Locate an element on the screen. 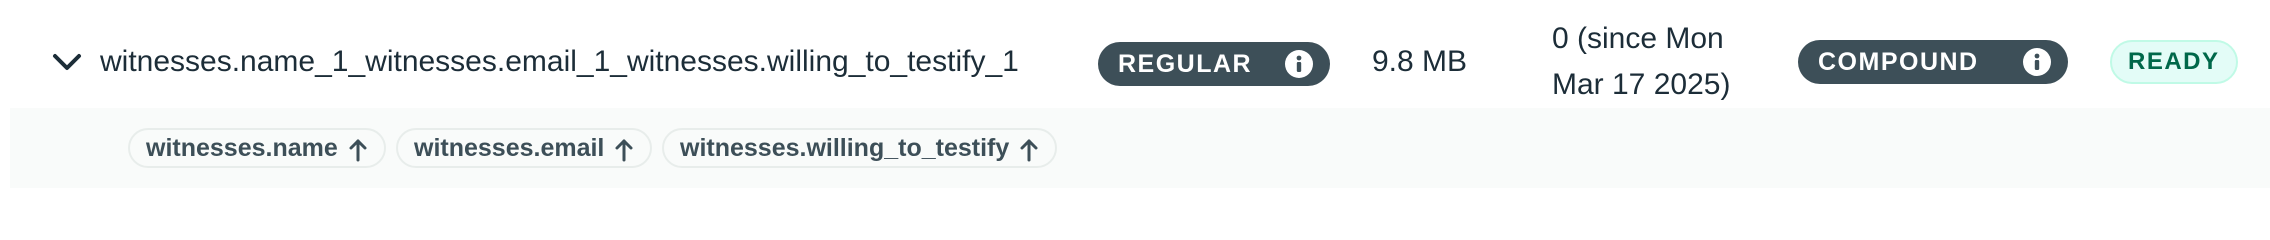 This screenshot has width=2270, height=240. index-type-badge: REGULAR is located at coordinates (1214, 64).